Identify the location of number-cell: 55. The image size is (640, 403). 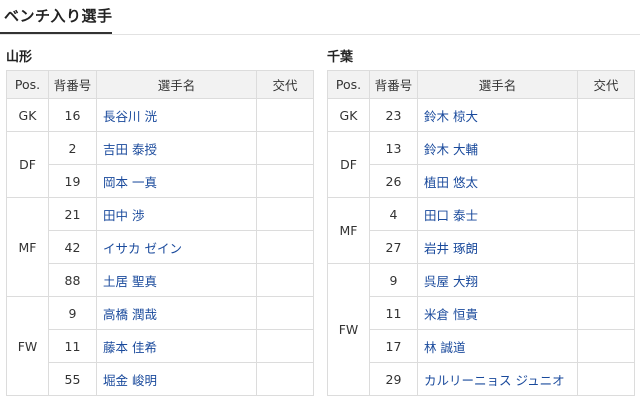
(72, 379).